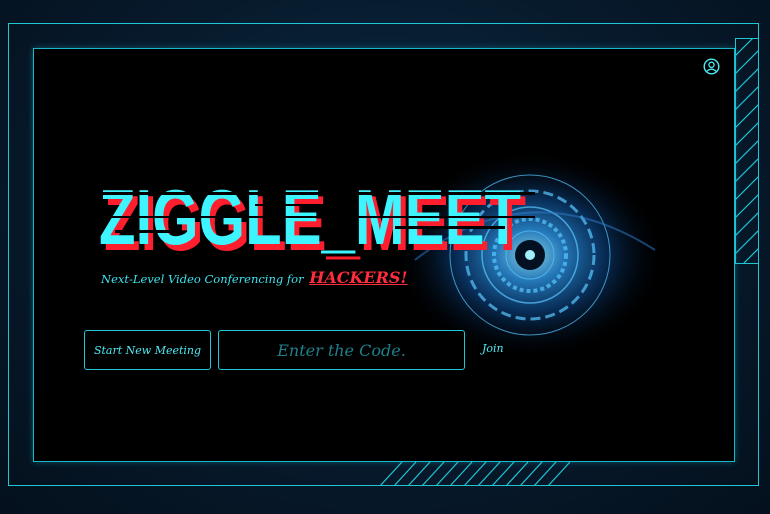  I want to click on start-new-meeting-label: Start New Meeting, so click(147, 350).